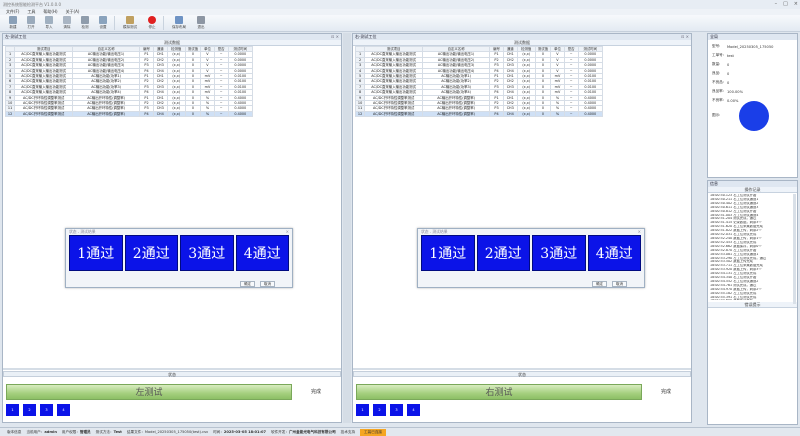 This screenshot has height=436, width=800. I want to click on check-icon, so click(85, 20).